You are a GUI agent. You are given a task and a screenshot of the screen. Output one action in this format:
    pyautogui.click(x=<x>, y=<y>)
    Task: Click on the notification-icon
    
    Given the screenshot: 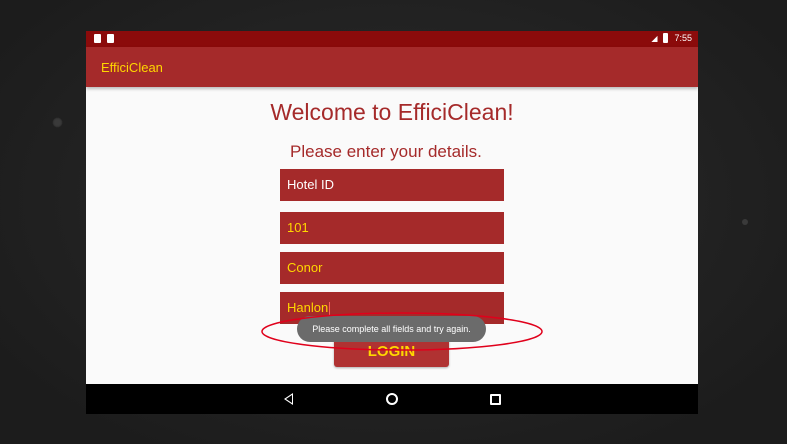 What is the action you would take?
    pyautogui.click(x=97, y=38)
    